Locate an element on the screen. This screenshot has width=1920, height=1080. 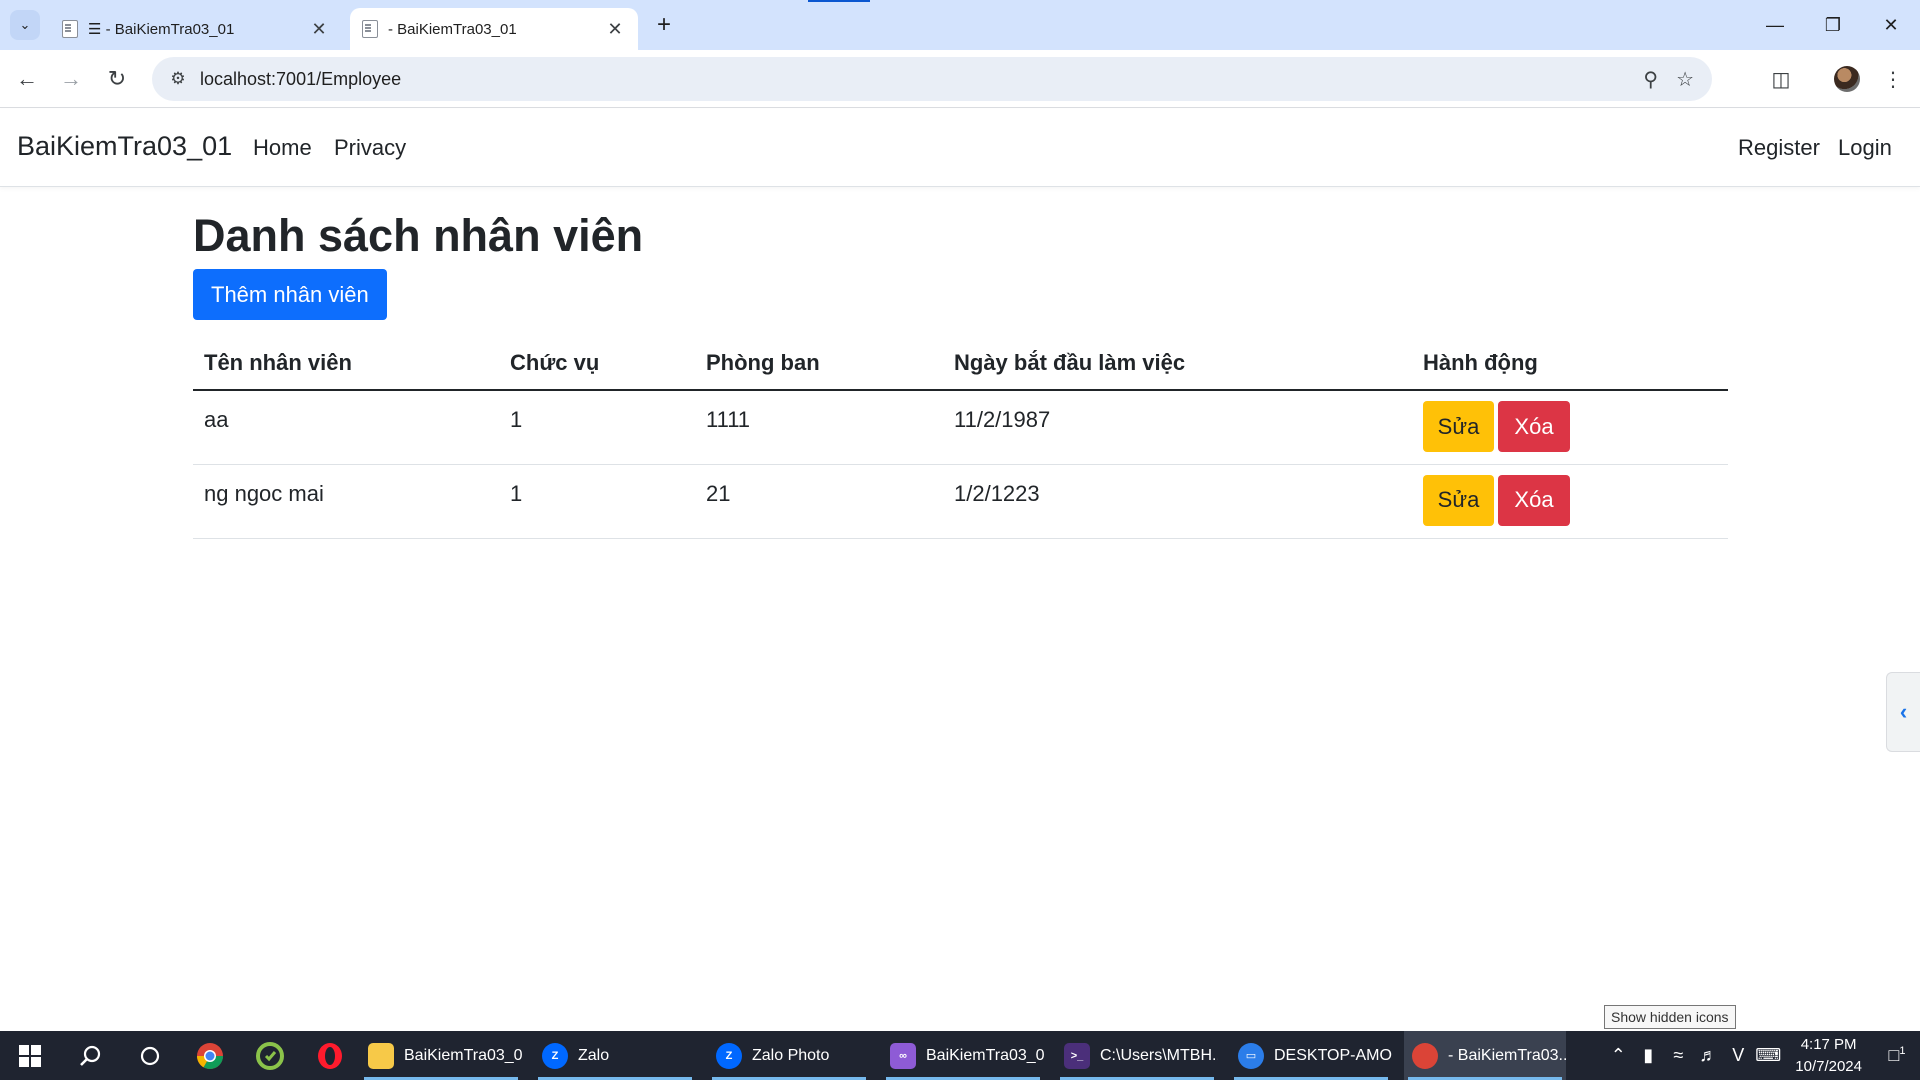
notification-center-icon: □1 is located at coordinates (1897, 1055).